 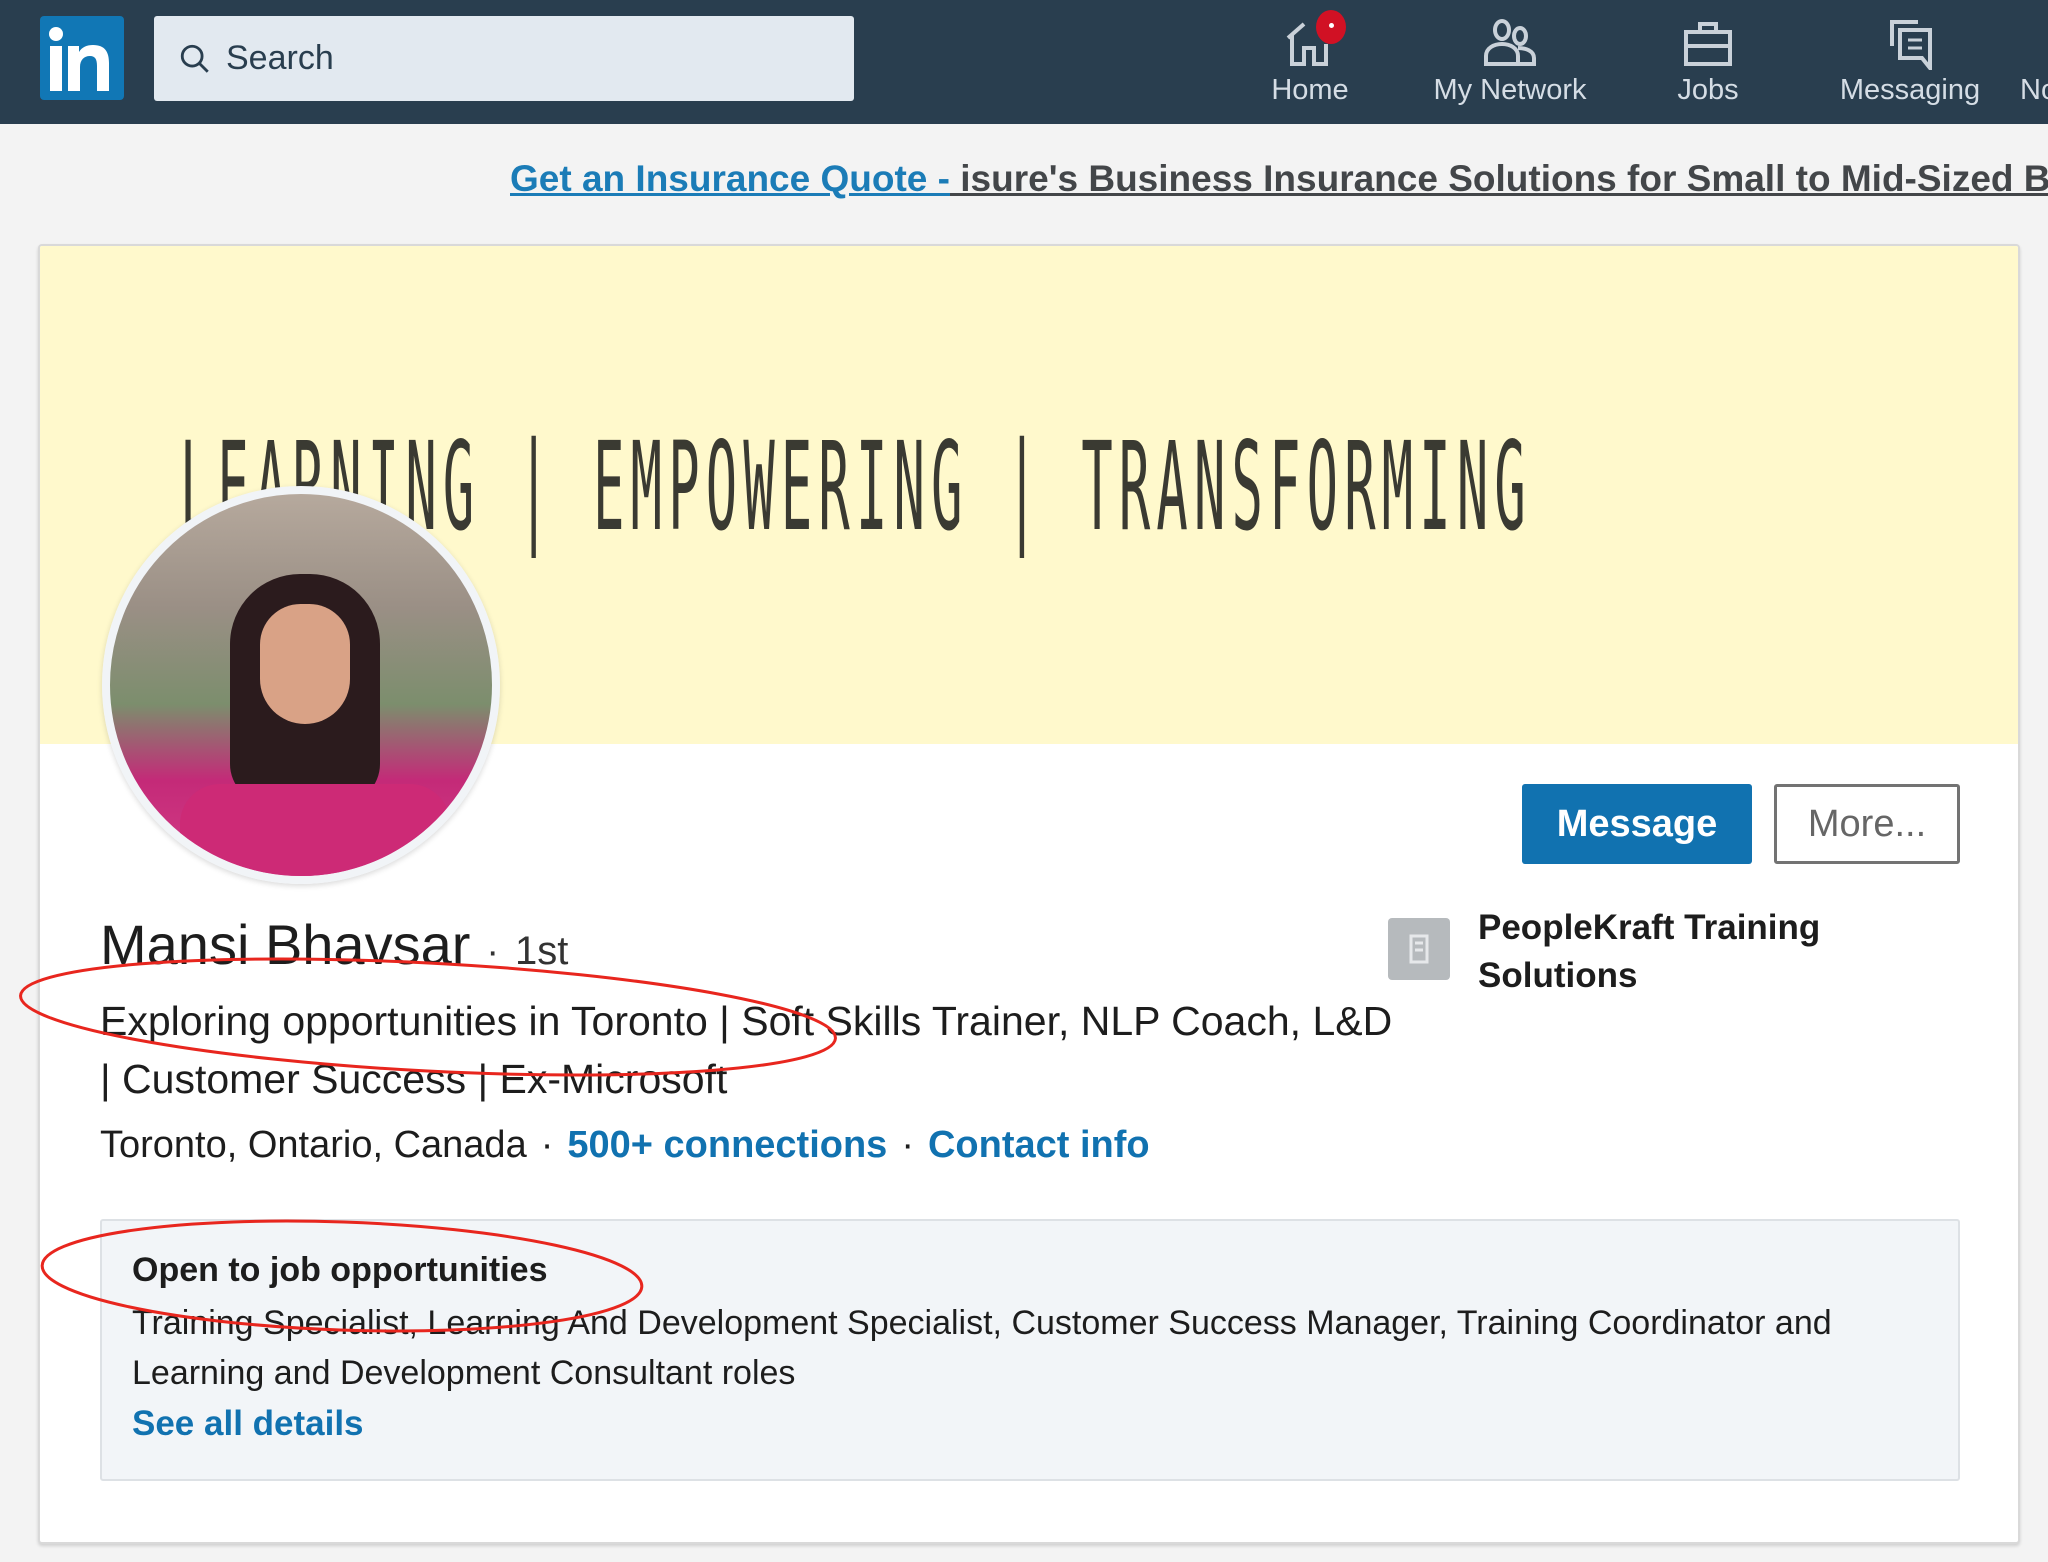 What do you see at coordinates (1510, 42) in the screenshot?
I see `people-icon` at bounding box center [1510, 42].